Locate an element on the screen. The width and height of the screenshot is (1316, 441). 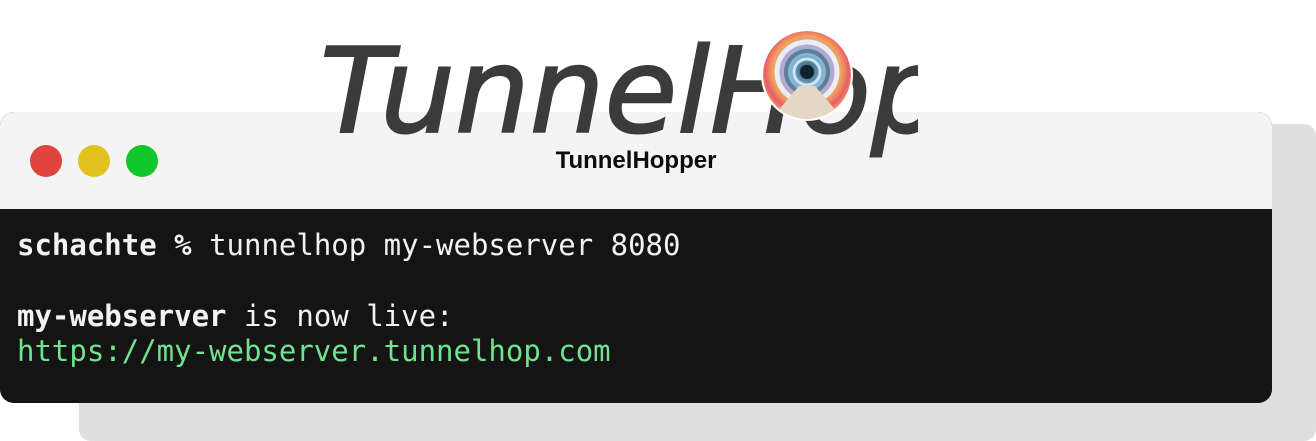
rainbow-tunnel-icon is located at coordinates (807, 75).